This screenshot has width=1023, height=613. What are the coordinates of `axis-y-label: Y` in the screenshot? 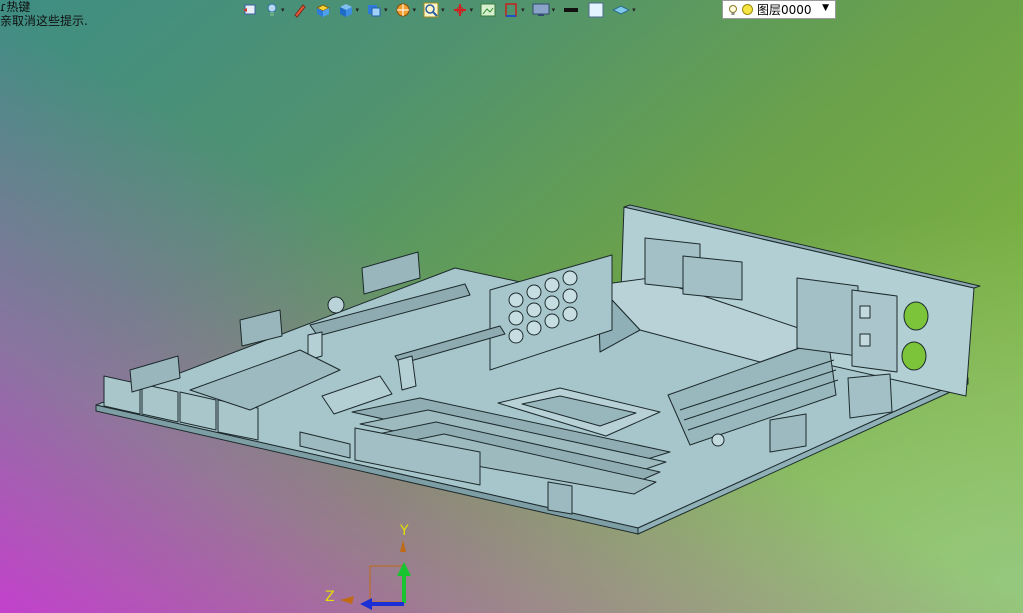 It's located at (404, 531).